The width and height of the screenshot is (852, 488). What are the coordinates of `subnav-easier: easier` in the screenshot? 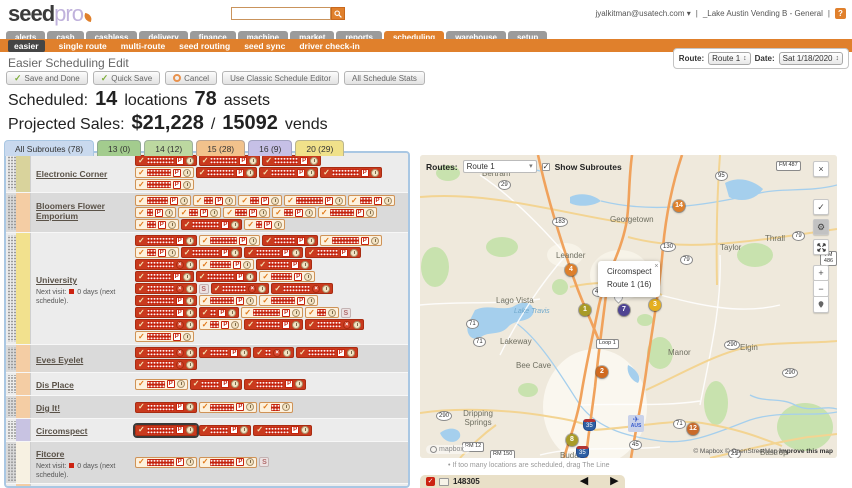 It's located at (26, 45).